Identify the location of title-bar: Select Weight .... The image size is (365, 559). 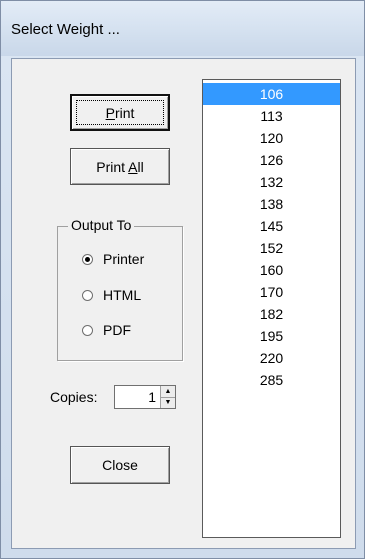
(182, 28).